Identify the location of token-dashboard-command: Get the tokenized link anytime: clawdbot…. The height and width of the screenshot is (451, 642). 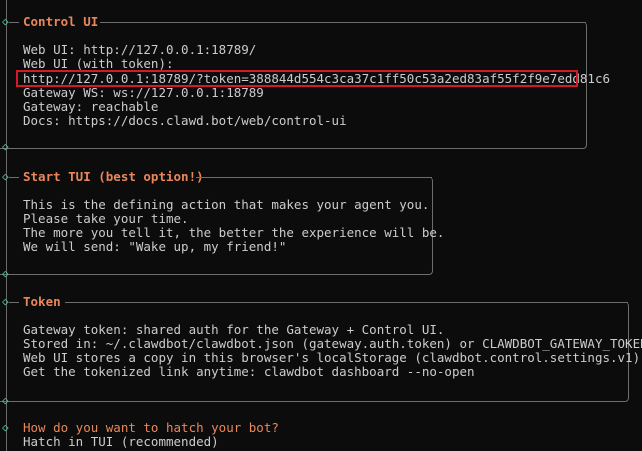
(249, 371).